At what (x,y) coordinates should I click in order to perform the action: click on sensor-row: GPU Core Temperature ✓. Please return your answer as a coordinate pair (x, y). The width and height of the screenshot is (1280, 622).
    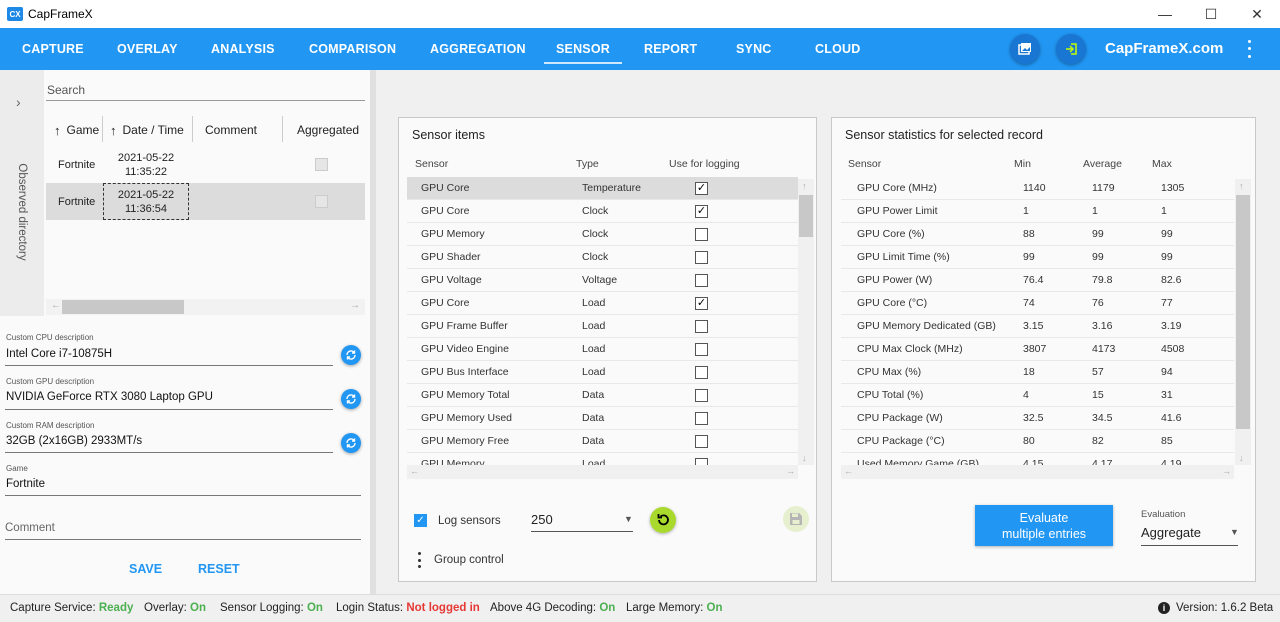
    Looking at the image, I should click on (602, 188).